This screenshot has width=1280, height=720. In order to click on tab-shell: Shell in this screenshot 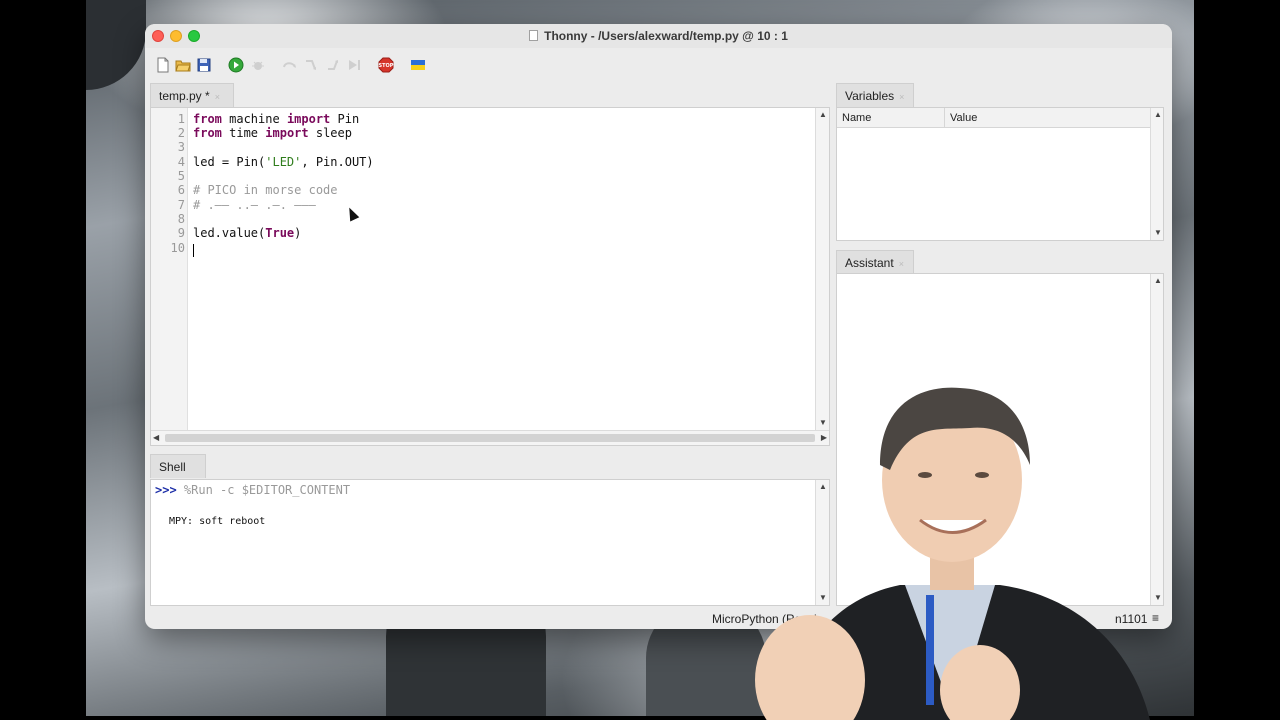, I will do `click(178, 466)`.